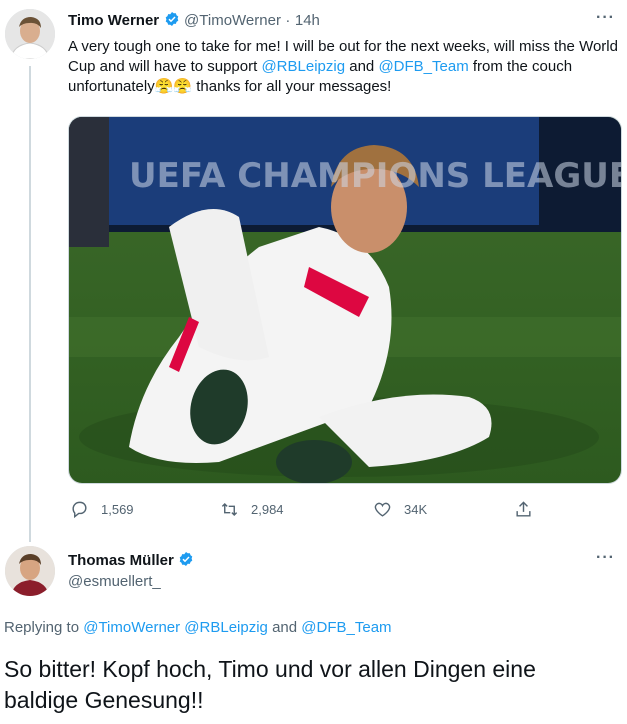 The image size is (627, 724). What do you see at coordinates (382, 509) in the screenshot?
I see `heart-icon` at bounding box center [382, 509].